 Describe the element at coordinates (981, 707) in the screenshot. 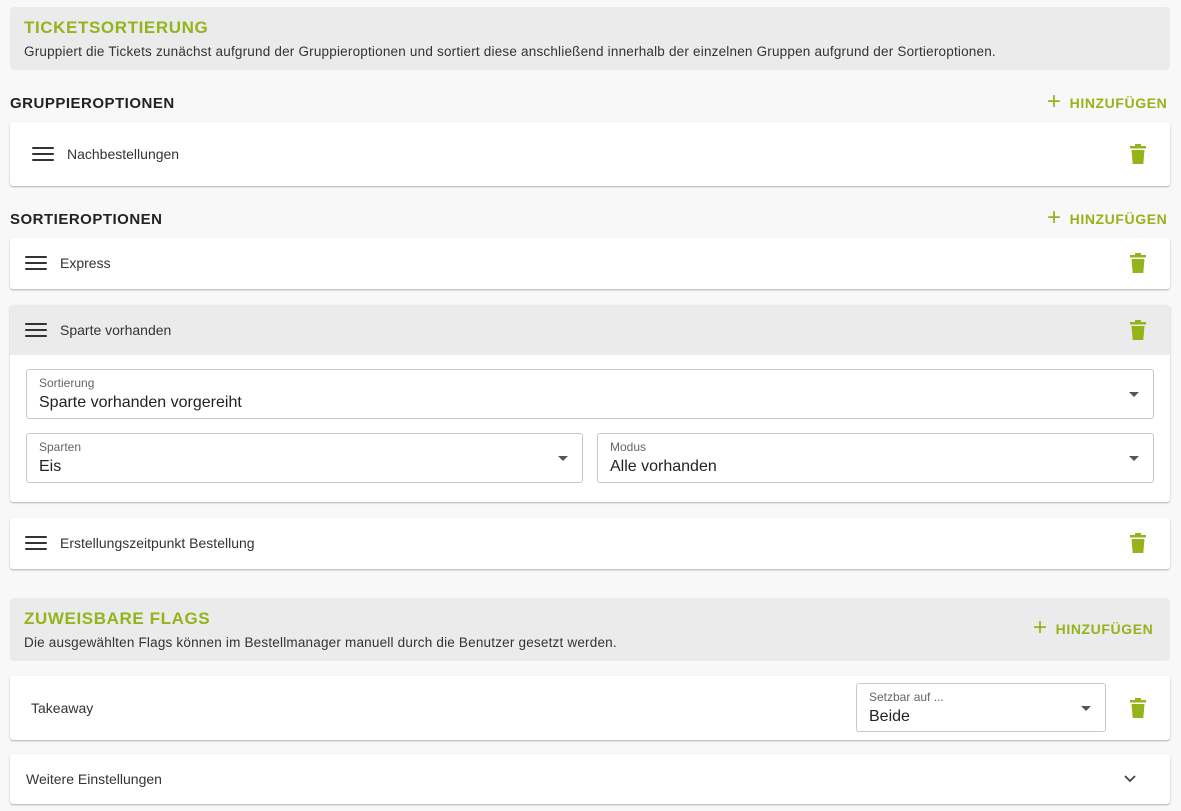

I see `settable-on-select: Setzbar auf ... Beide` at that location.